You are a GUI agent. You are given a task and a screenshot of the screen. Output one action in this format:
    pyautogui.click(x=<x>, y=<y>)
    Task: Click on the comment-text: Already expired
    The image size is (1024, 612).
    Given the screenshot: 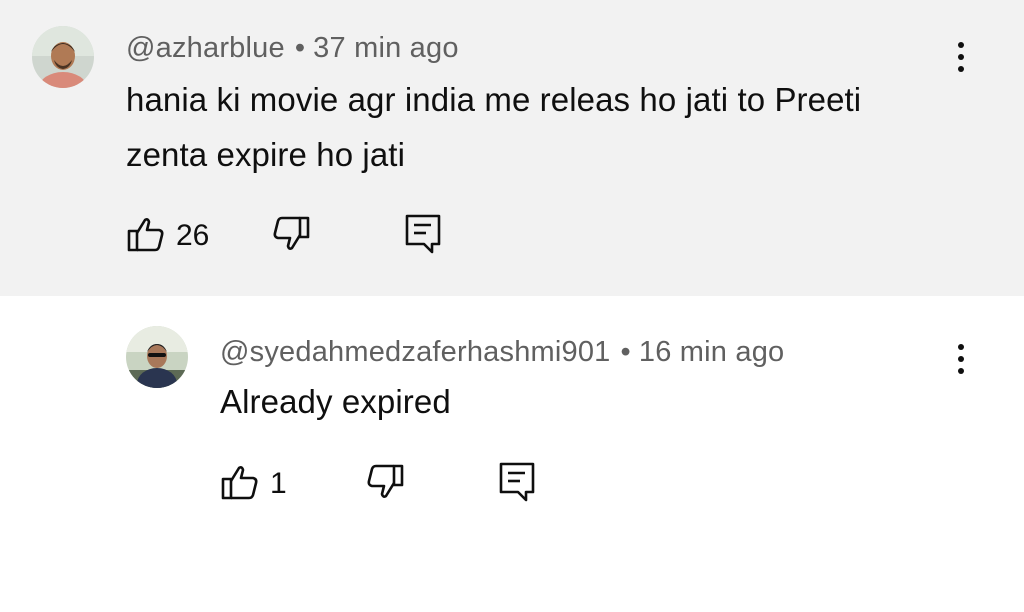 What is the action you would take?
    pyautogui.click(x=335, y=401)
    